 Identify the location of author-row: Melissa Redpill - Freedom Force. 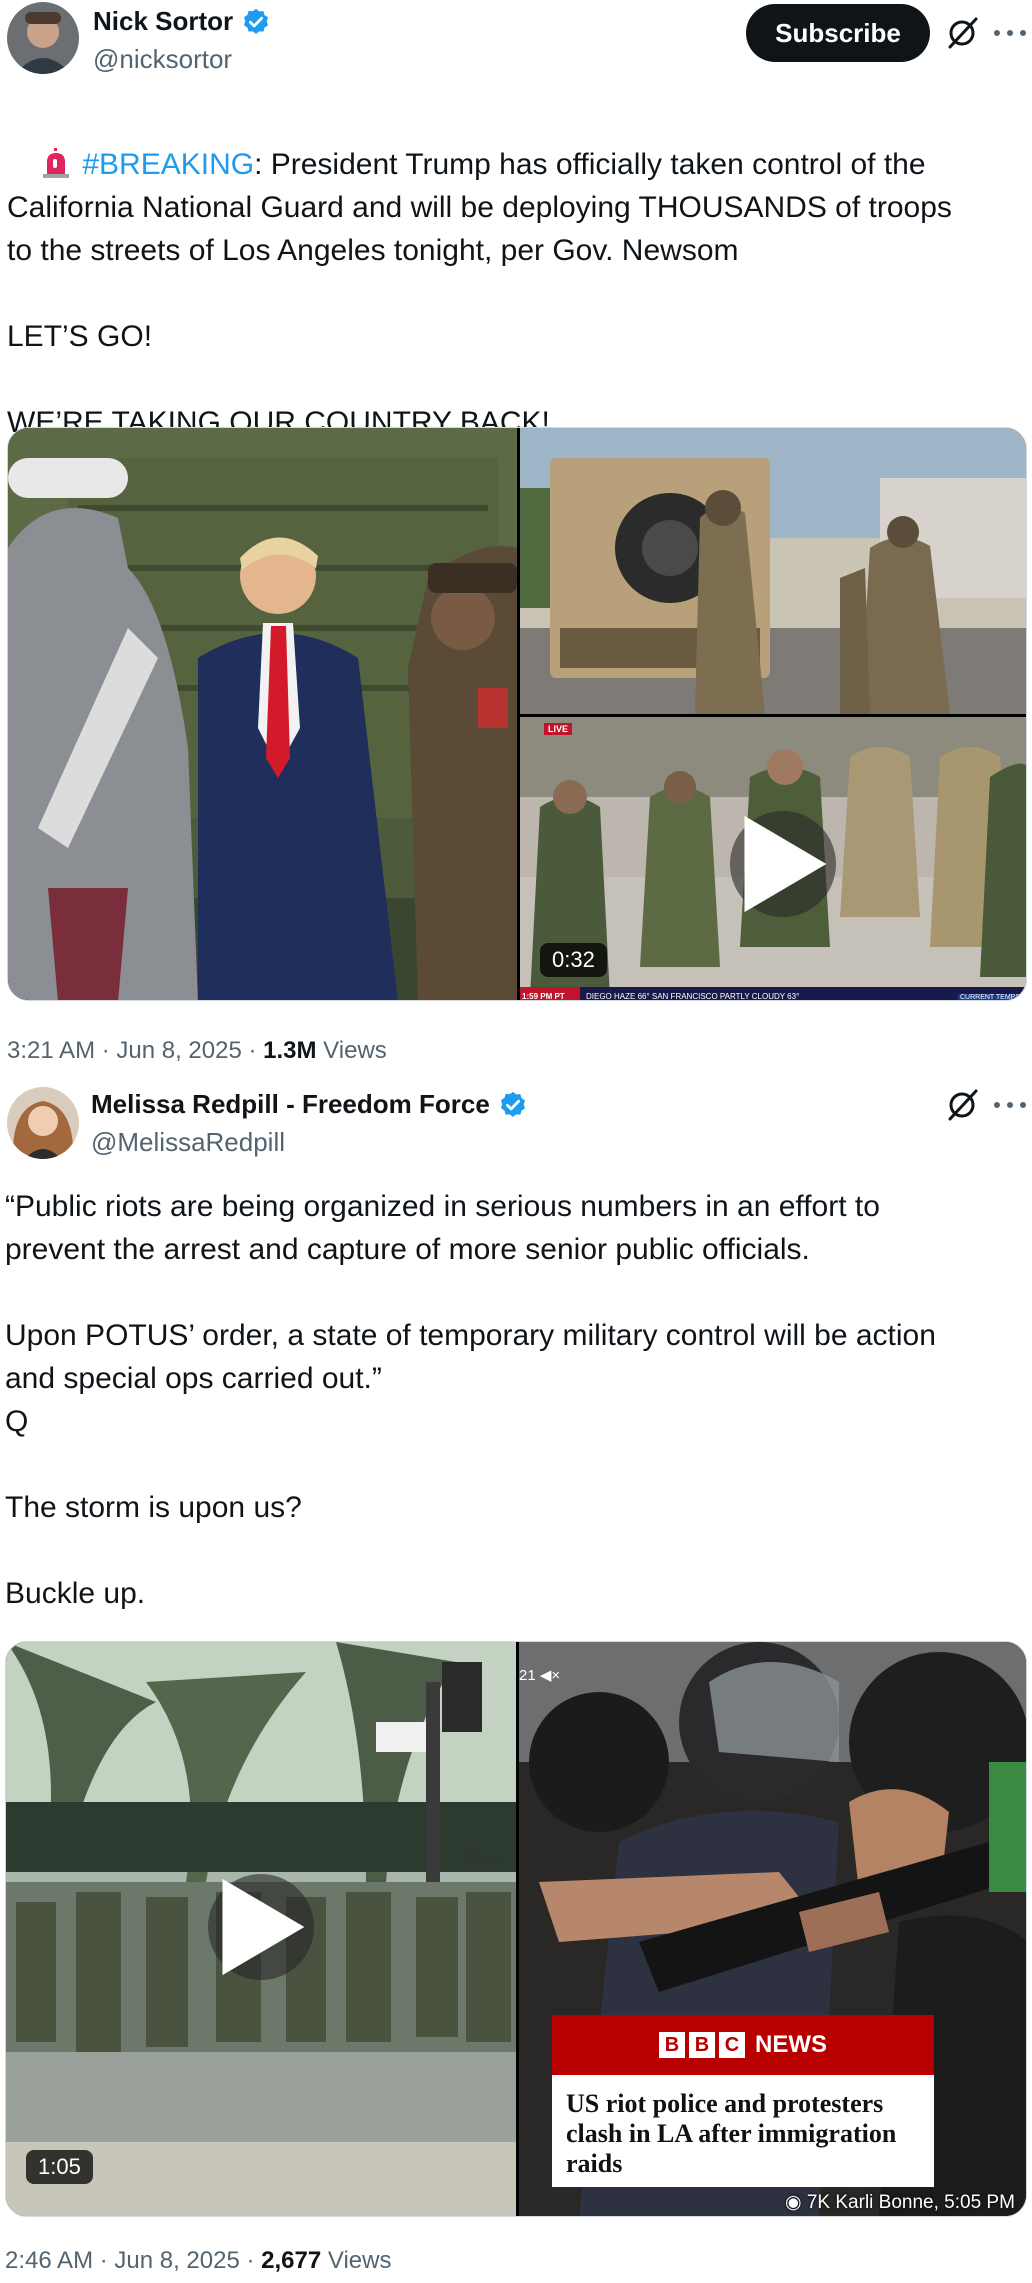
(309, 1104).